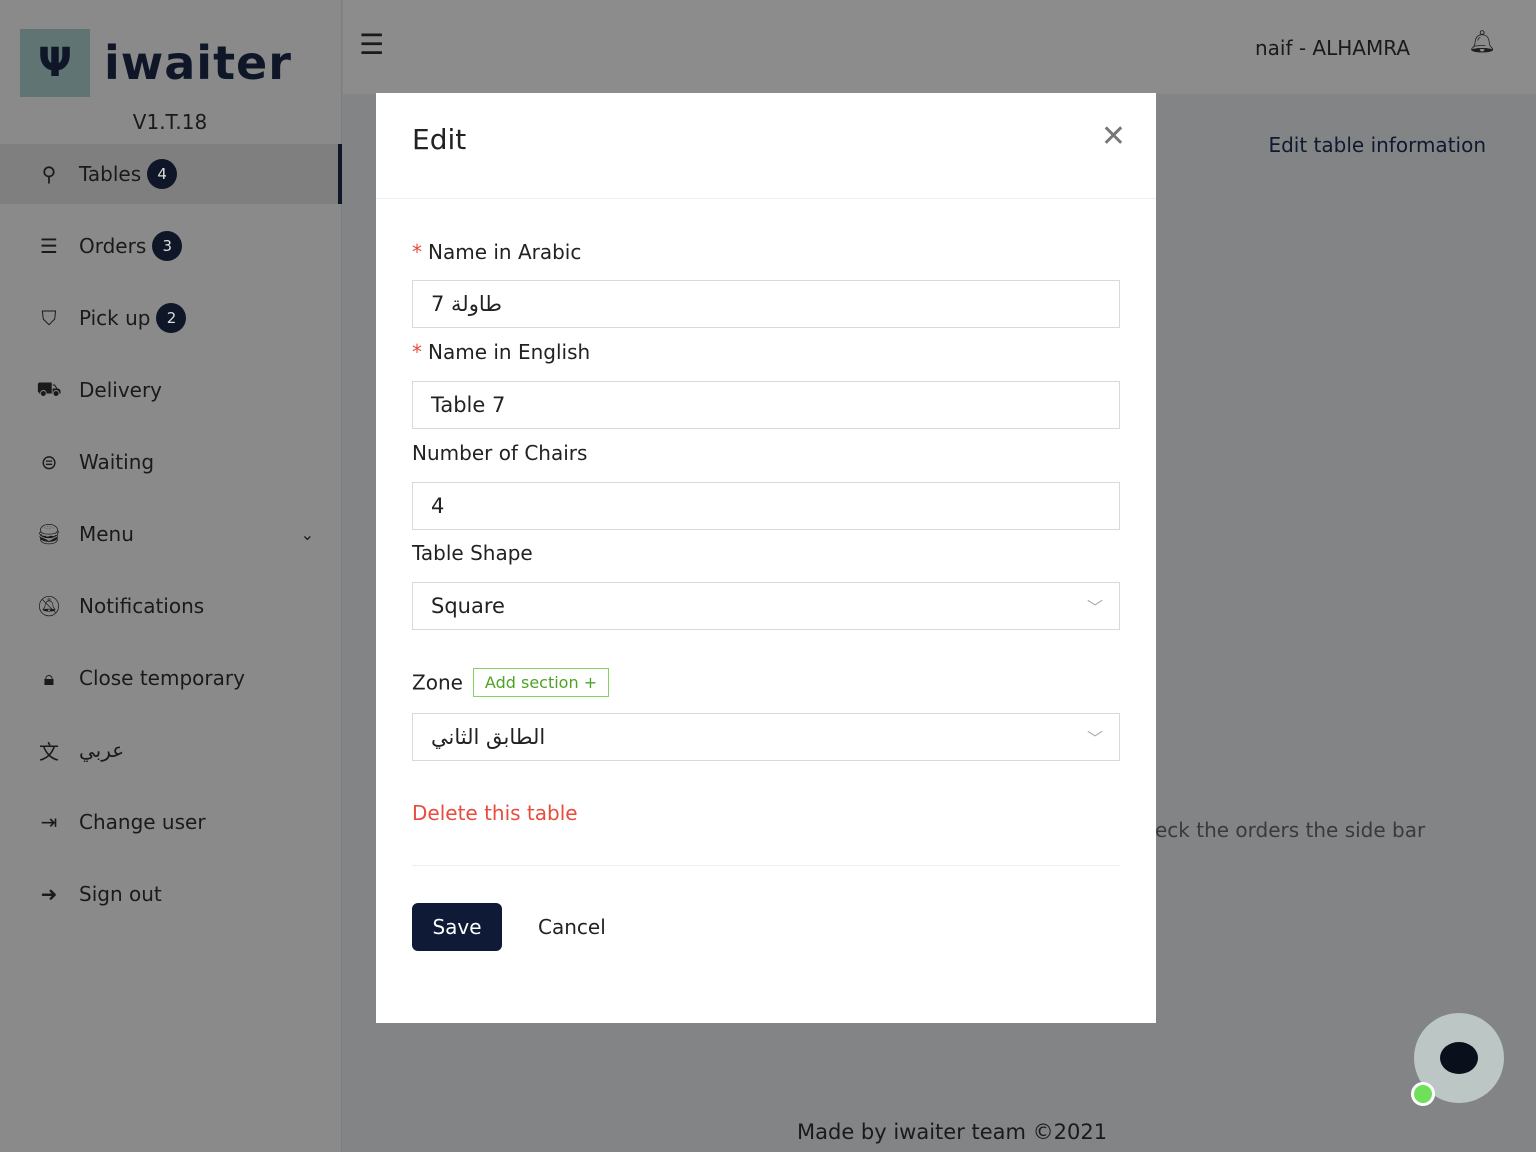 Image resolution: width=1536 pixels, height=1152 pixels. Describe the element at coordinates (541, 682) in the screenshot. I see `add-section-button: Add section +` at that location.